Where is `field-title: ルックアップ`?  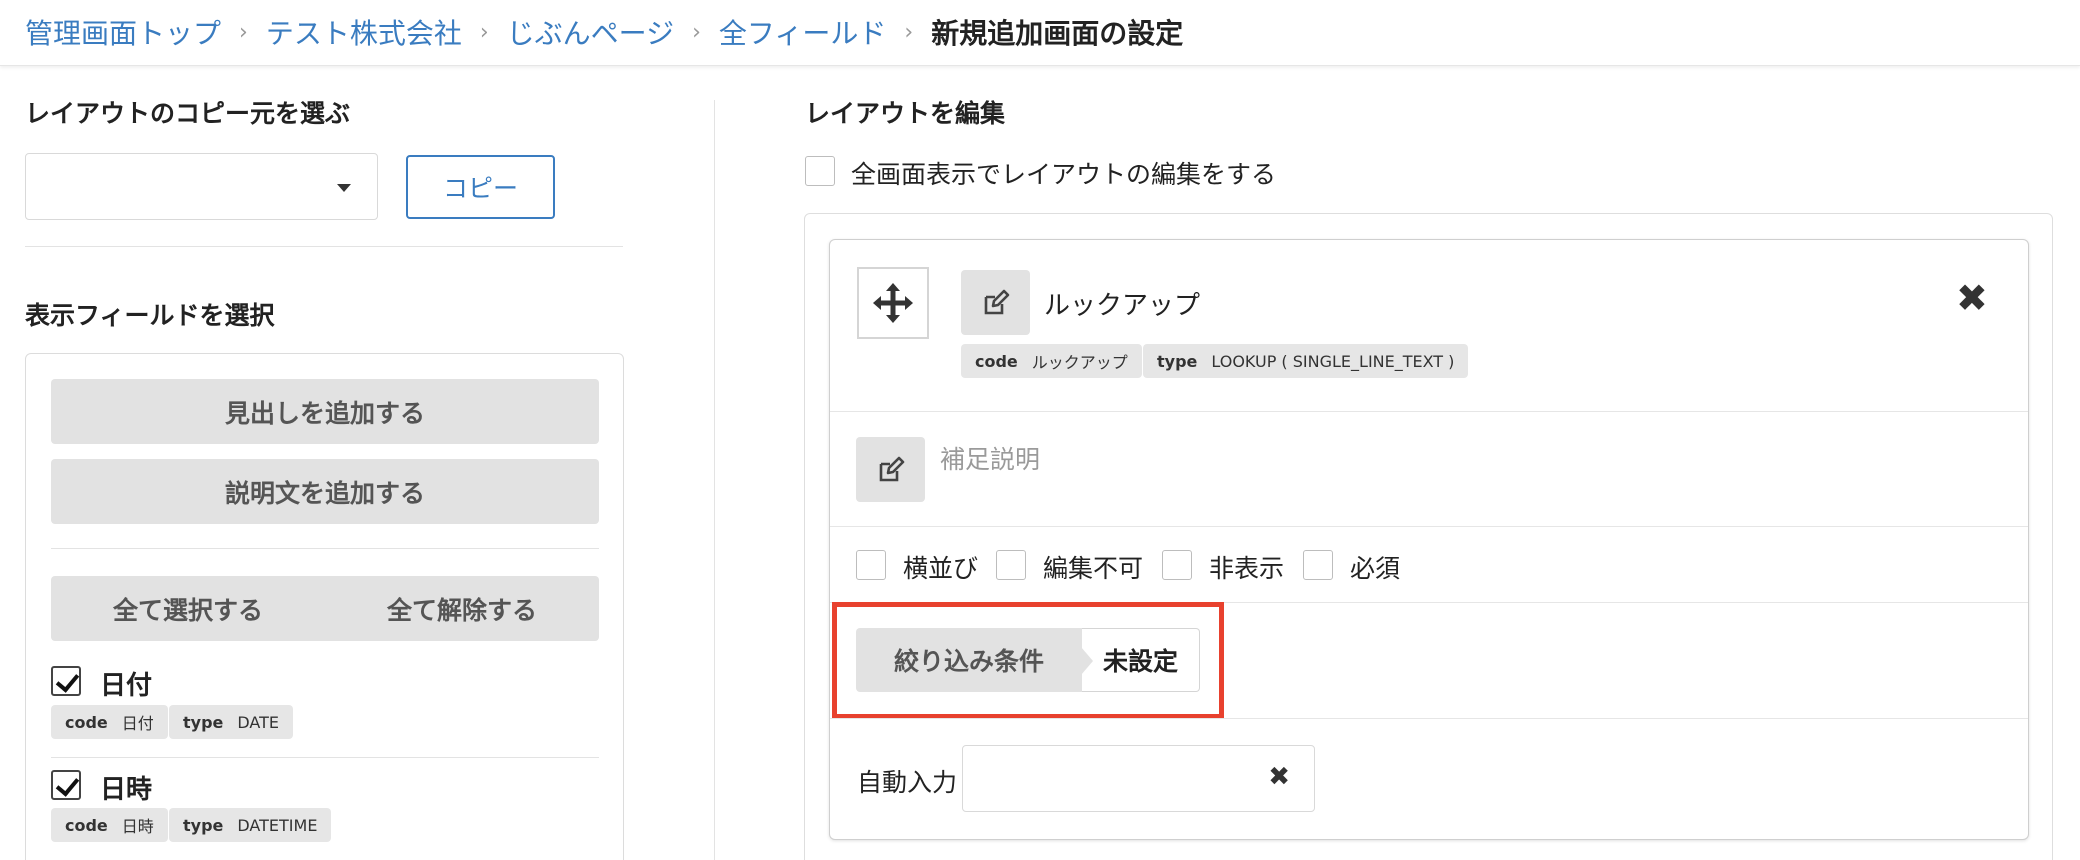 field-title: ルックアップ is located at coordinates (1122, 306).